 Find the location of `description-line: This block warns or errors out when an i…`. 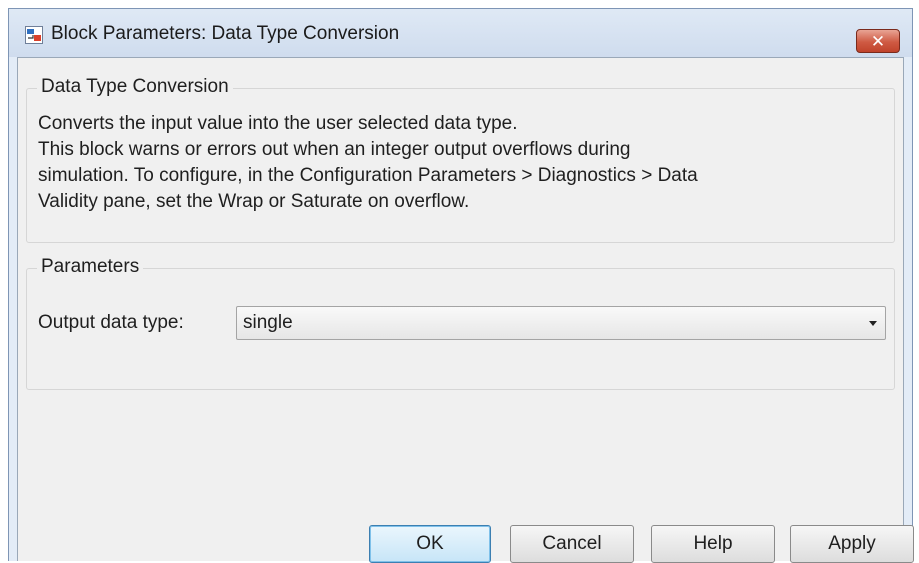

description-line: This block warns or errors out when an i… is located at coordinates (334, 149).